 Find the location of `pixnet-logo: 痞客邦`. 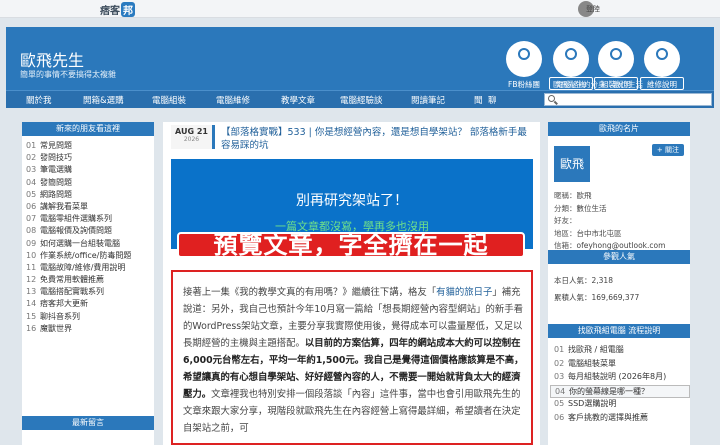

pixnet-logo: 痞客邦 is located at coordinates (117, 9).